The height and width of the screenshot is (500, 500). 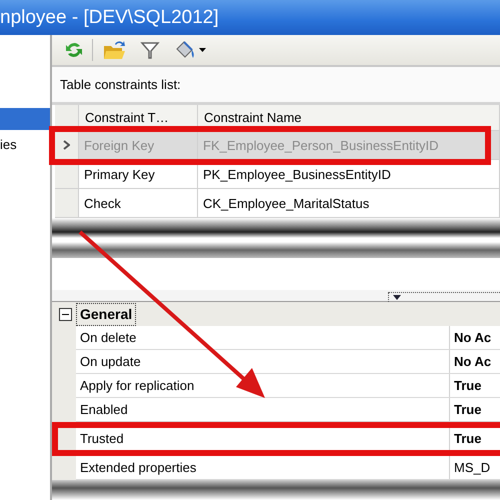 What do you see at coordinates (263, 438) in the screenshot?
I see `property-name: Trusted` at bounding box center [263, 438].